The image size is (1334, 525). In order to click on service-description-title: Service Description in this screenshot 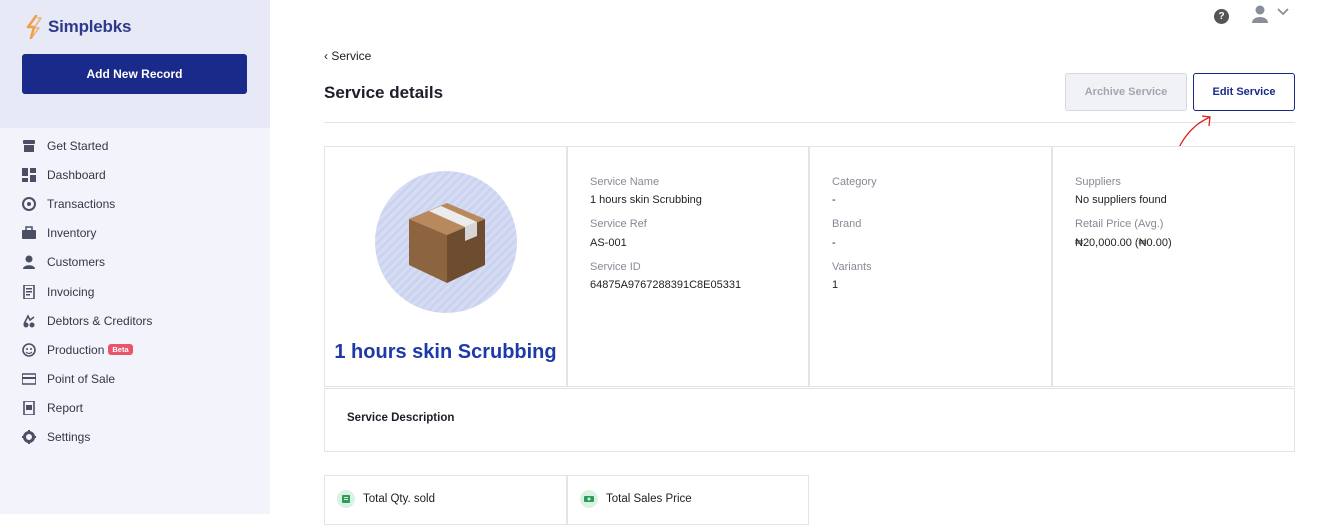, I will do `click(401, 418)`.